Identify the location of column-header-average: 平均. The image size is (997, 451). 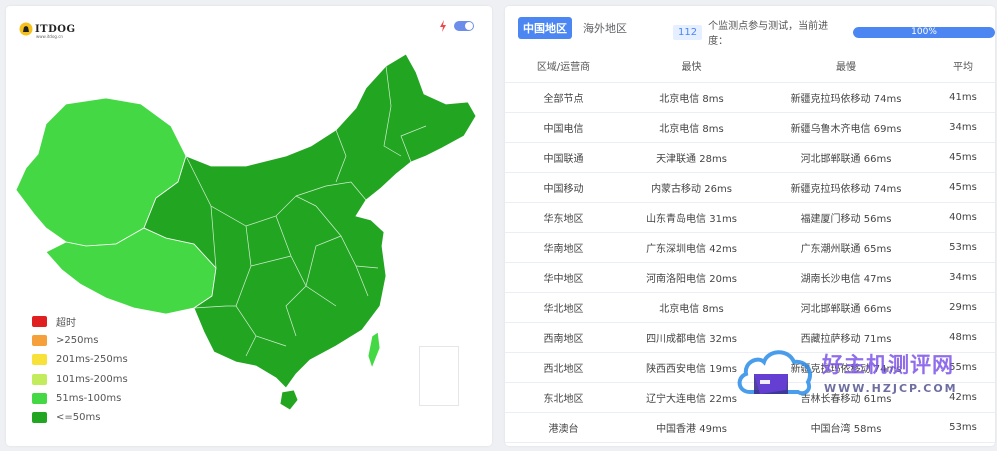
(963, 66).